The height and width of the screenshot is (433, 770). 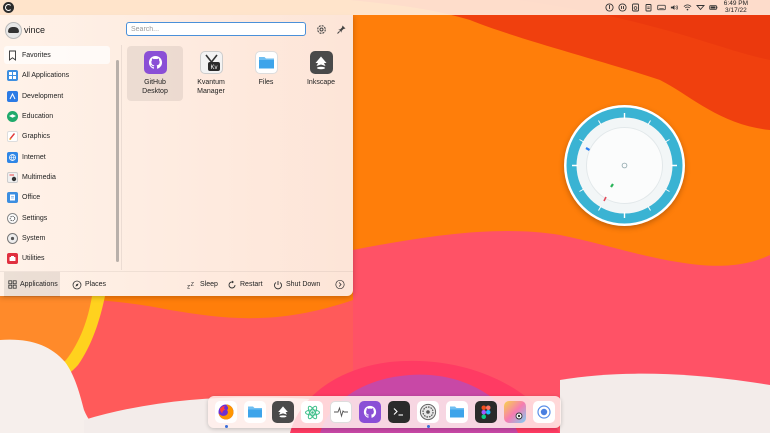 I want to click on terminal-icon, so click(x=399, y=412).